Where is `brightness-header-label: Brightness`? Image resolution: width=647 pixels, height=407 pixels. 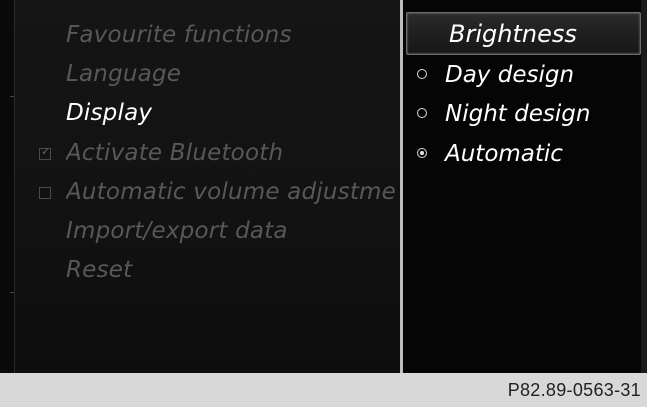 brightness-header-label: Brightness is located at coordinates (513, 34).